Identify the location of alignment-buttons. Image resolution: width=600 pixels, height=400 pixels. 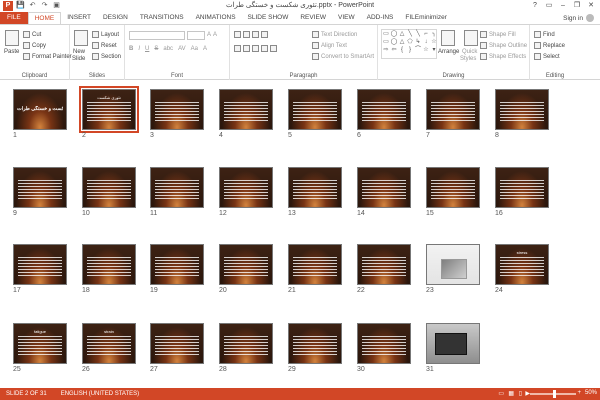
(255, 48).